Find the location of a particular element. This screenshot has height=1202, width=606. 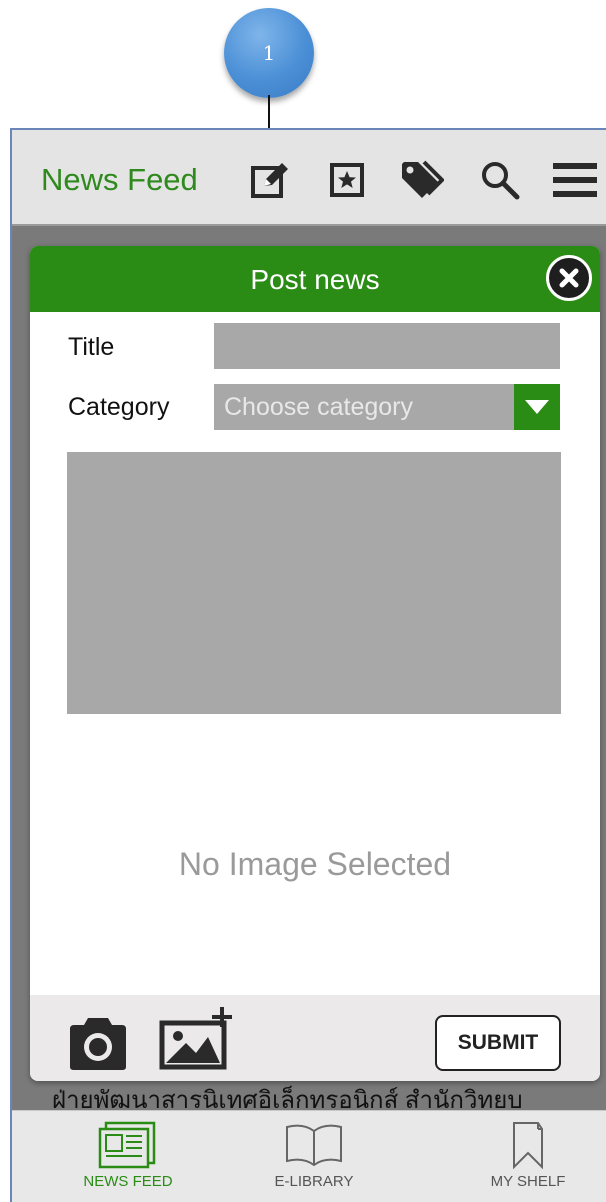

bottom-tab-bar: NEWS FEED E-LIBRARY MY SHELF is located at coordinates (309, 1156).